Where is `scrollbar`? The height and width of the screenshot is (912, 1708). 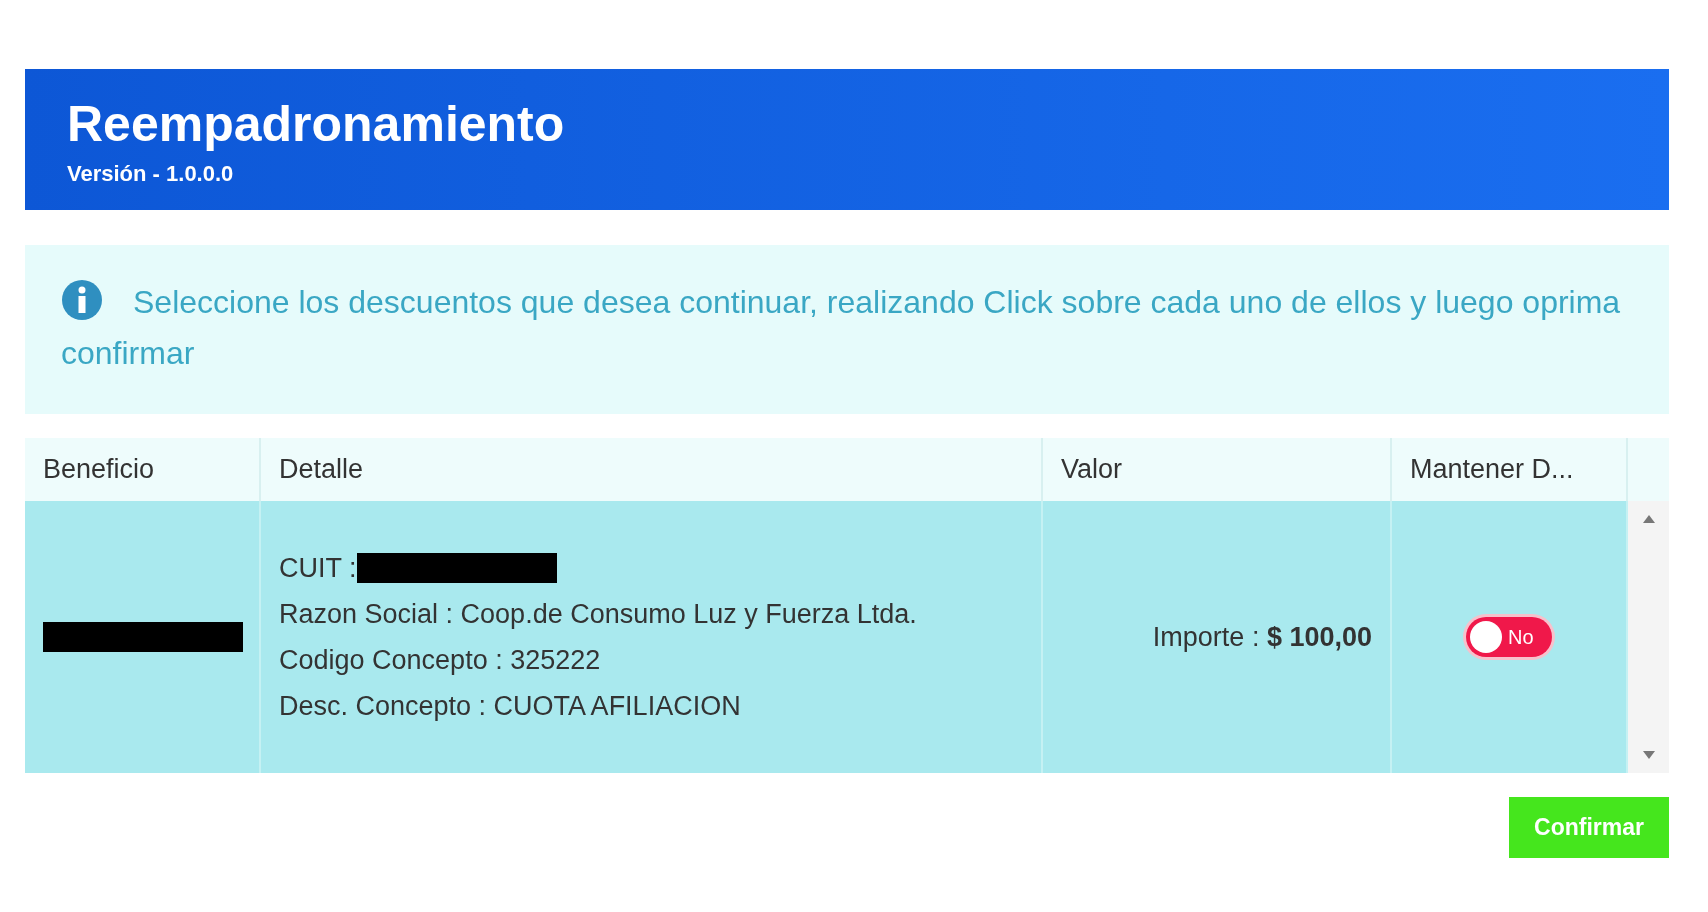
scrollbar is located at coordinates (1648, 637).